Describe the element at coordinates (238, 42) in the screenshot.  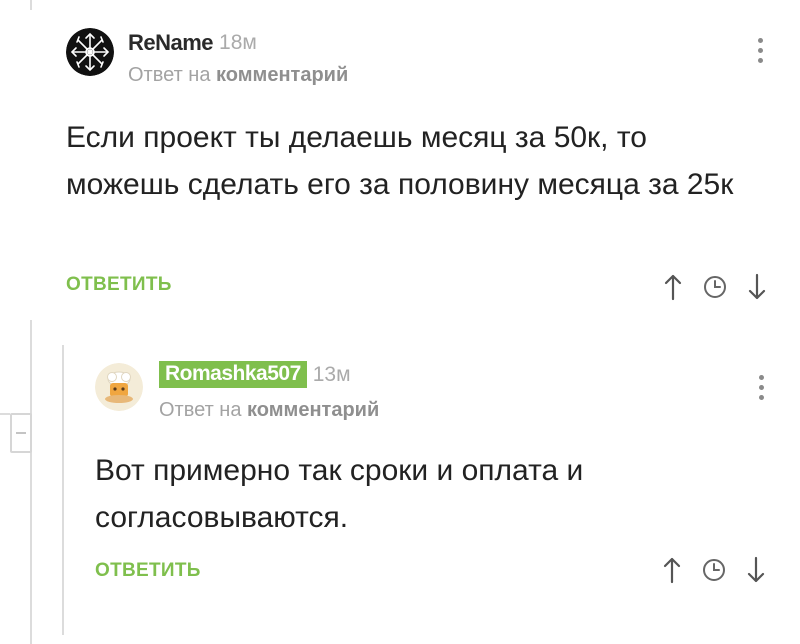
I see `timestamp: 18м` at that location.